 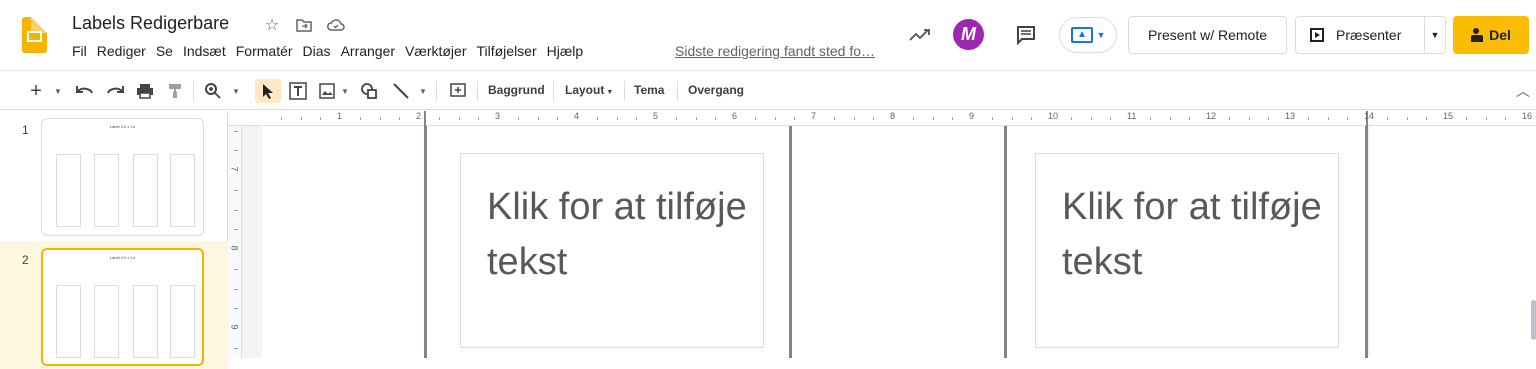 I want to click on menu-addons: Tilføjelser, so click(x=506, y=51).